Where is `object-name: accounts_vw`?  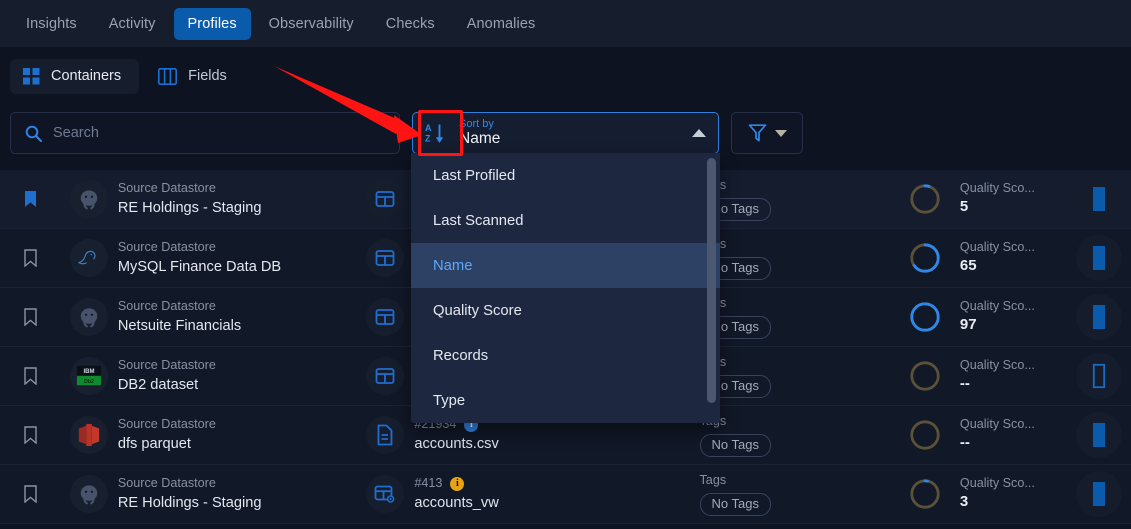
object-name: accounts_vw is located at coordinates (456, 502).